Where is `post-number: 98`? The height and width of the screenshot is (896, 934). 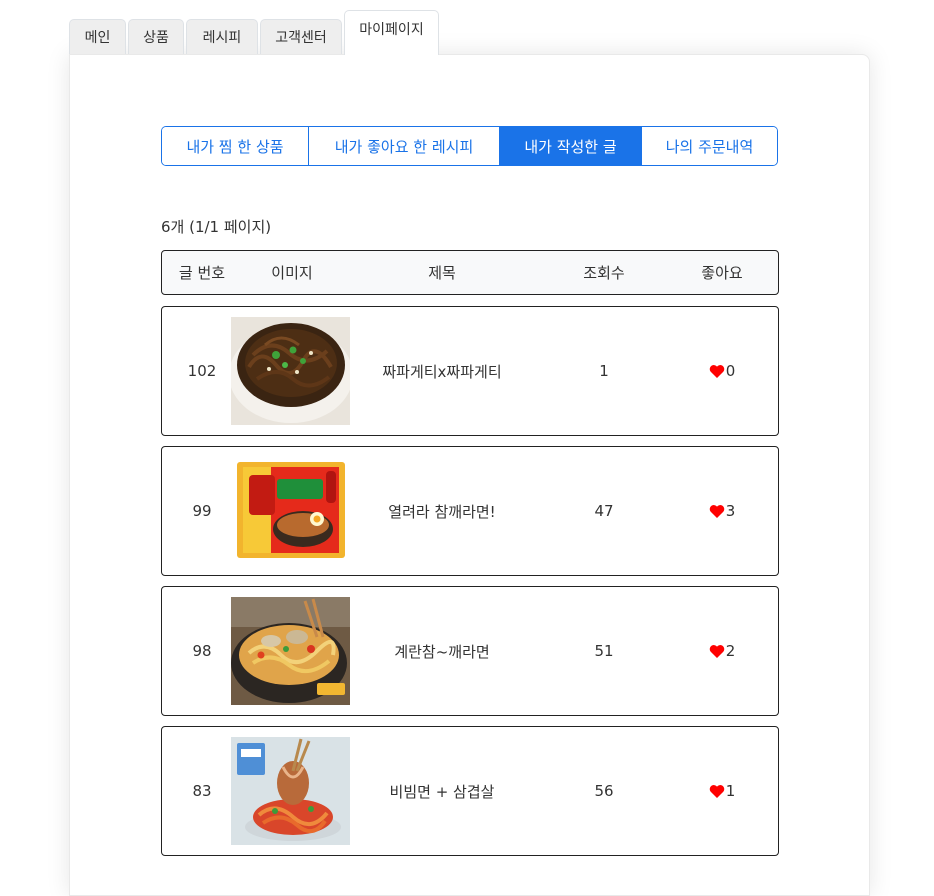 post-number: 98 is located at coordinates (202, 651).